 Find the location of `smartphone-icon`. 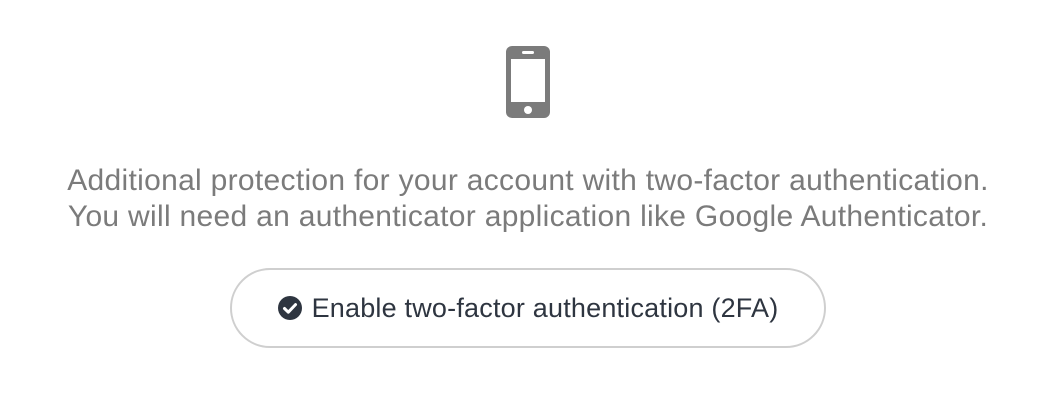

smartphone-icon is located at coordinates (528, 82).